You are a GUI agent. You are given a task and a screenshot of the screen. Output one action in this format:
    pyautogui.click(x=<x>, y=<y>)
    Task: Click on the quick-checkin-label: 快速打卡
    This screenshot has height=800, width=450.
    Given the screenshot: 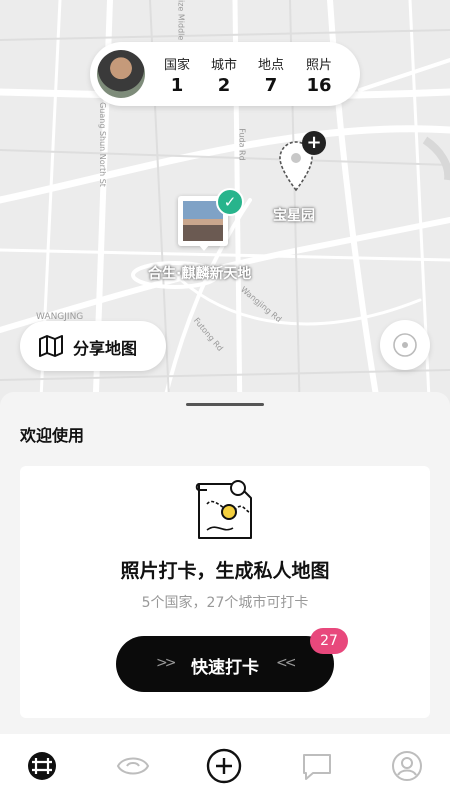 What is the action you would take?
    pyautogui.click(x=225, y=668)
    